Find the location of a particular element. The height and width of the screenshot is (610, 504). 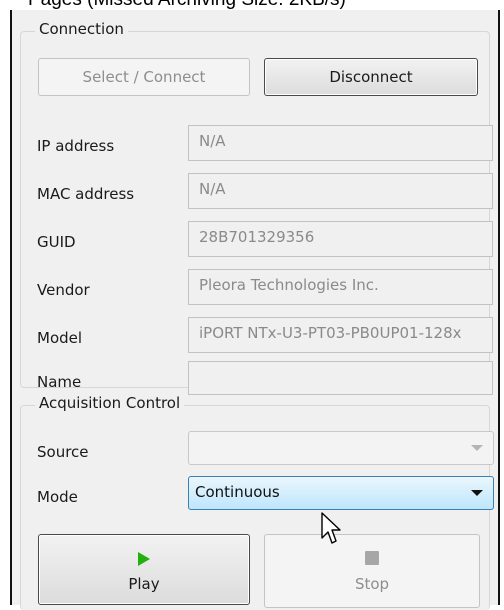

stop-icon is located at coordinates (372, 560).